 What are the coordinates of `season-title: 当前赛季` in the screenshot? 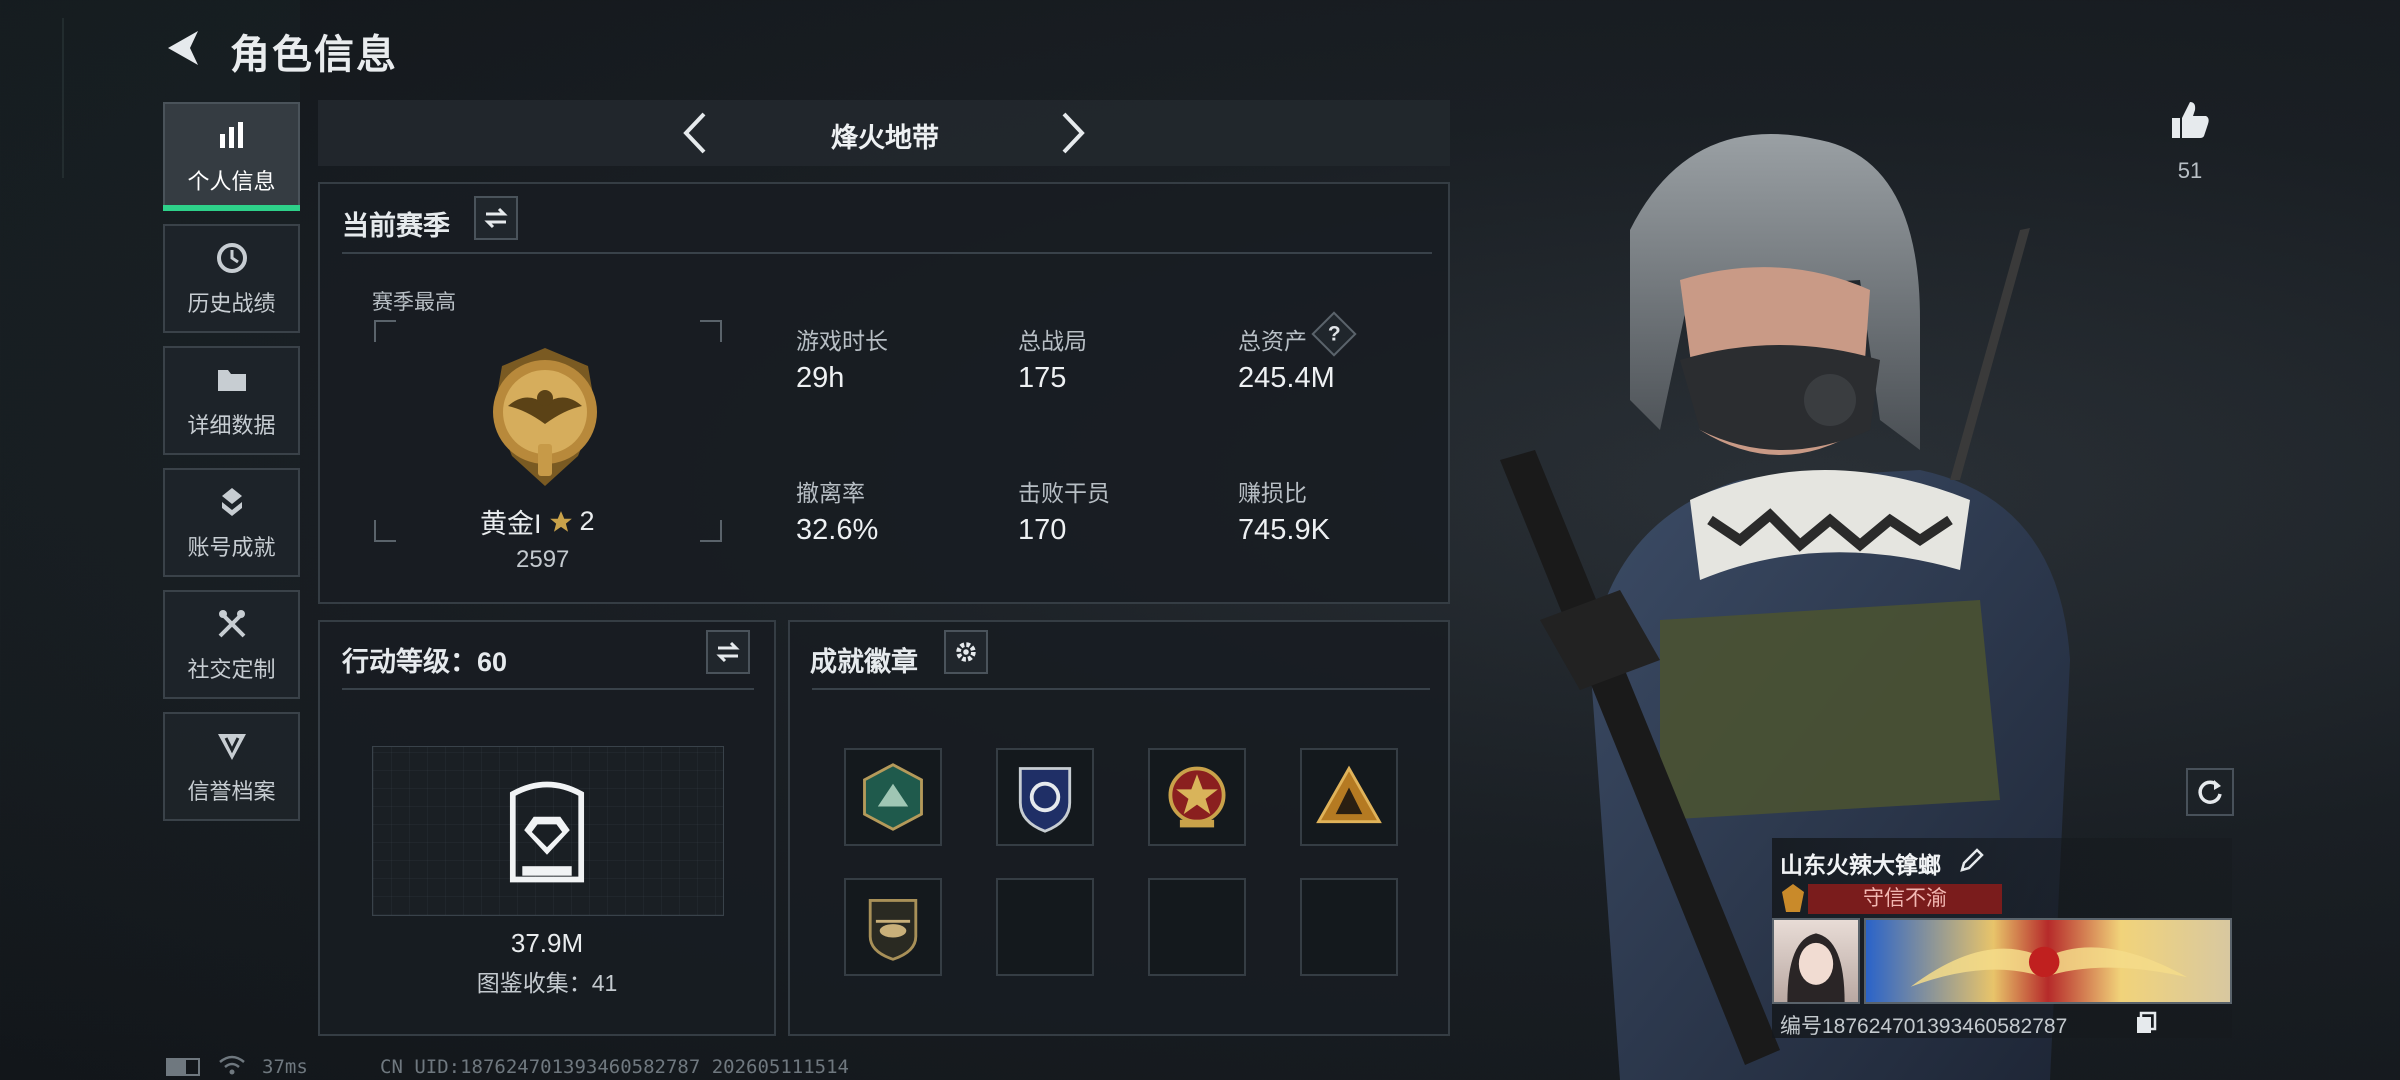 It's located at (396, 226).